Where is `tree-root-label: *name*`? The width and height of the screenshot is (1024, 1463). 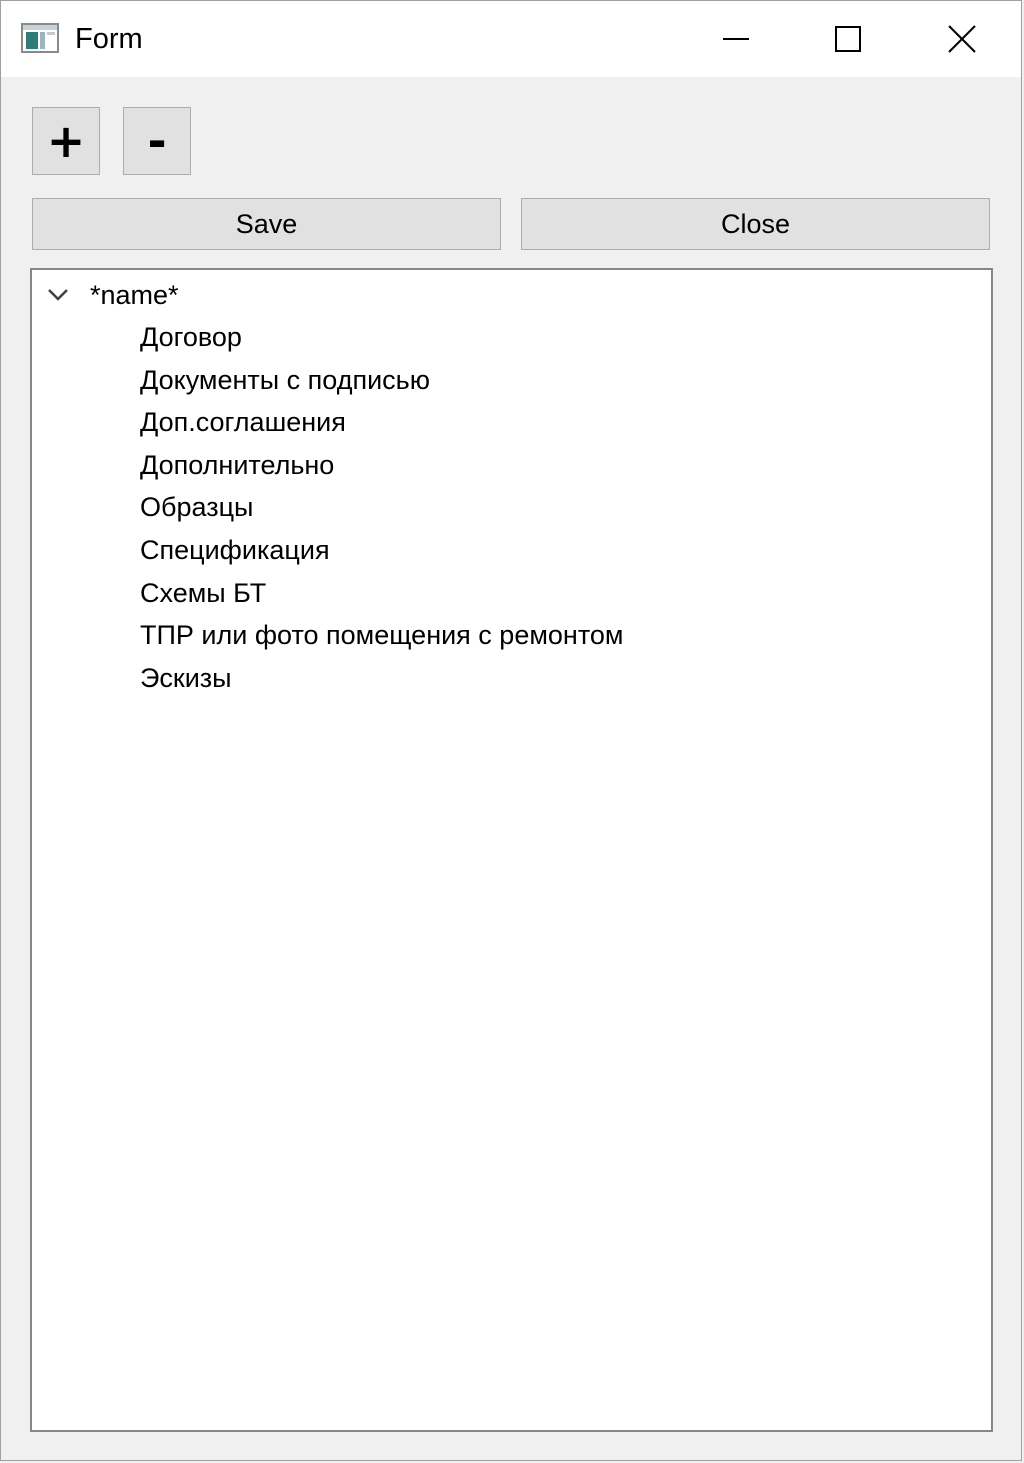
tree-root-label: *name* is located at coordinates (134, 294).